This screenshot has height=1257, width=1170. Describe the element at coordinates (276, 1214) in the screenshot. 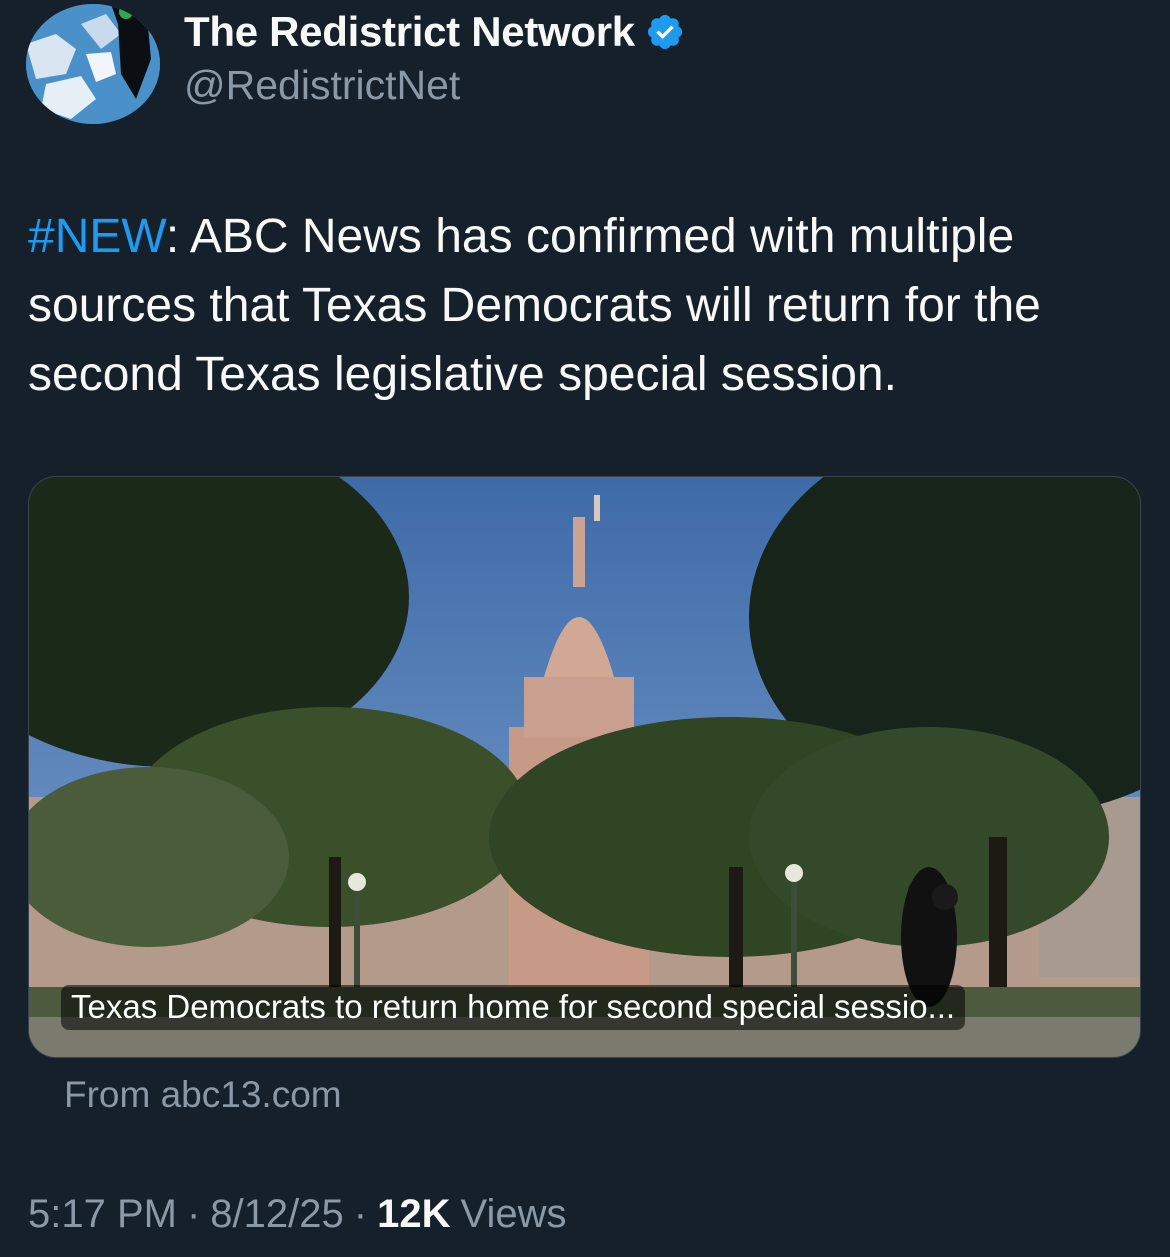

I see `tweet-date: 8/12/25` at that location.